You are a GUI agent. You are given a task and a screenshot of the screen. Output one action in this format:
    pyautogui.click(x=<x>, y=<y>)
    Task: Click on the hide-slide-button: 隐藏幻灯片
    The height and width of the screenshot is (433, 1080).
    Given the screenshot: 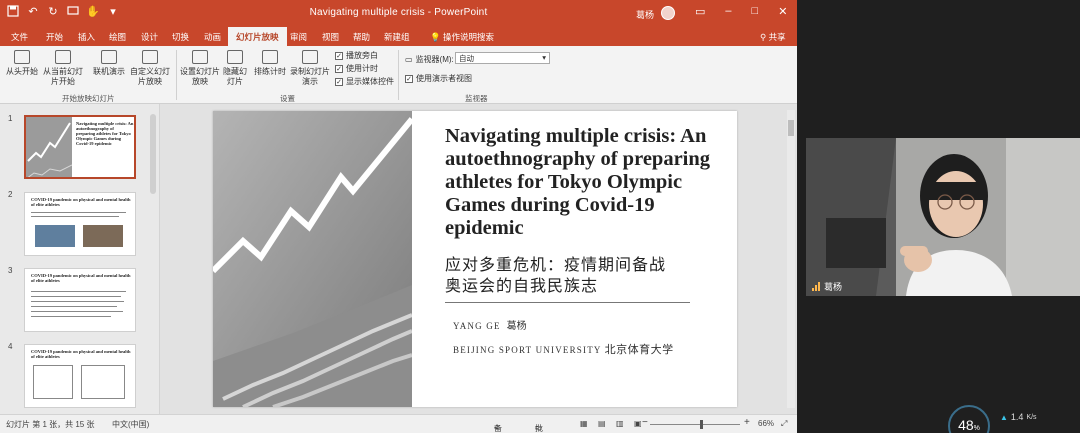 What is the action you would take?
    pyautogui.click(x=235, y=68)
    